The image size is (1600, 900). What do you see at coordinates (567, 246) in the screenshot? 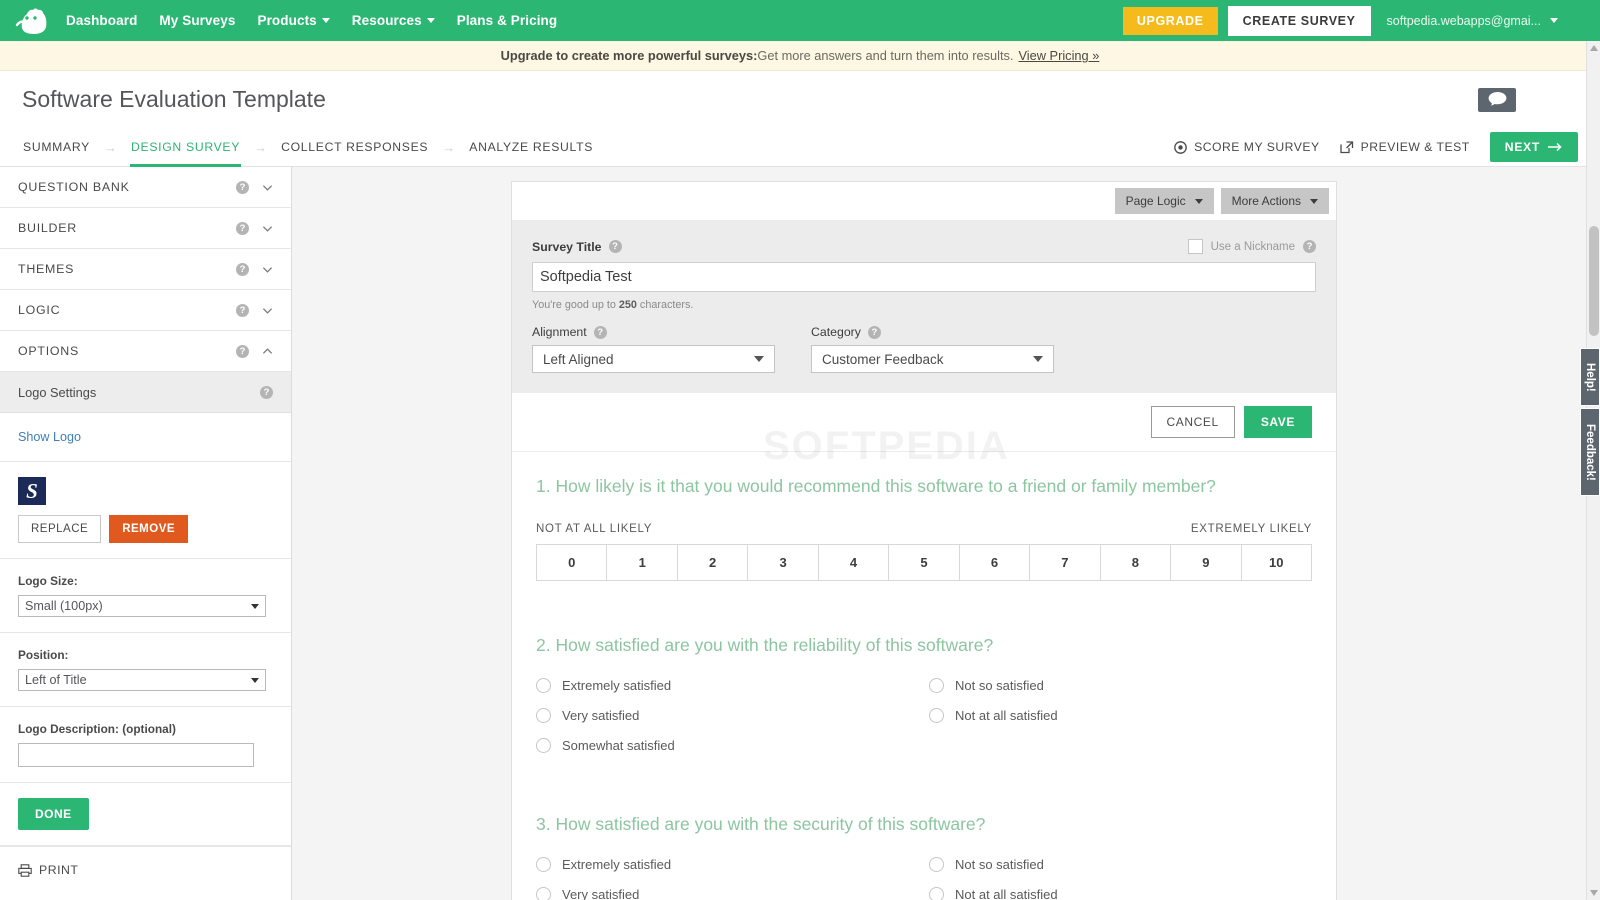
I see `survey-title-label: Survey Title` at bounding box center [567, 246].